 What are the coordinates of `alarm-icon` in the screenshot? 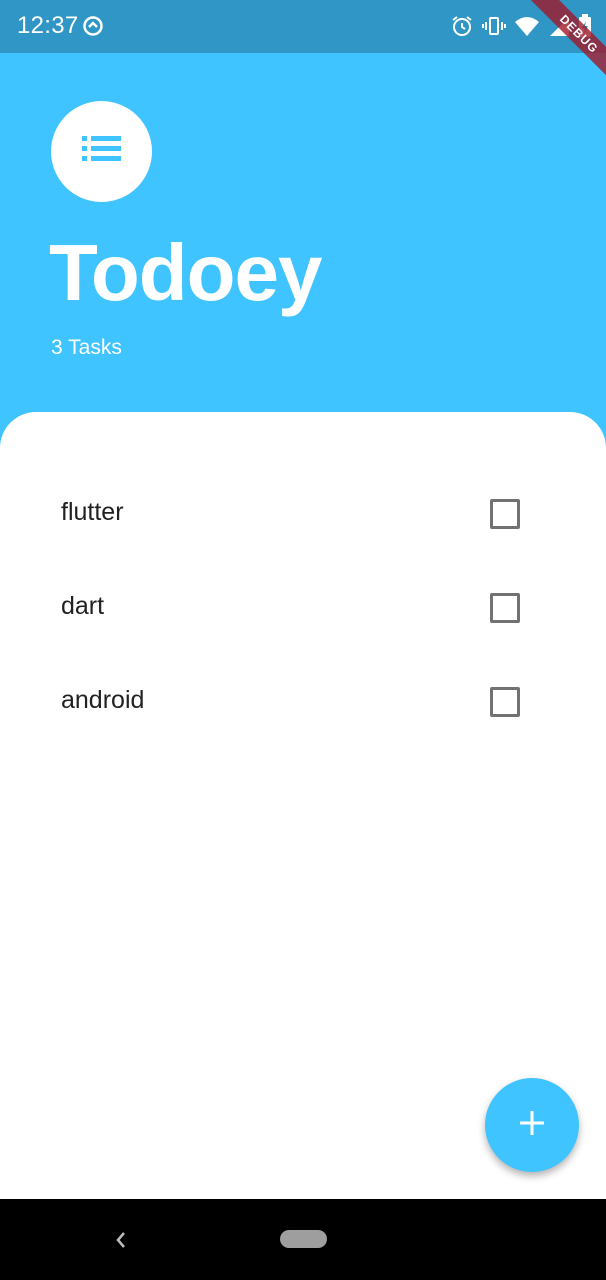 It's located at (462, 26).